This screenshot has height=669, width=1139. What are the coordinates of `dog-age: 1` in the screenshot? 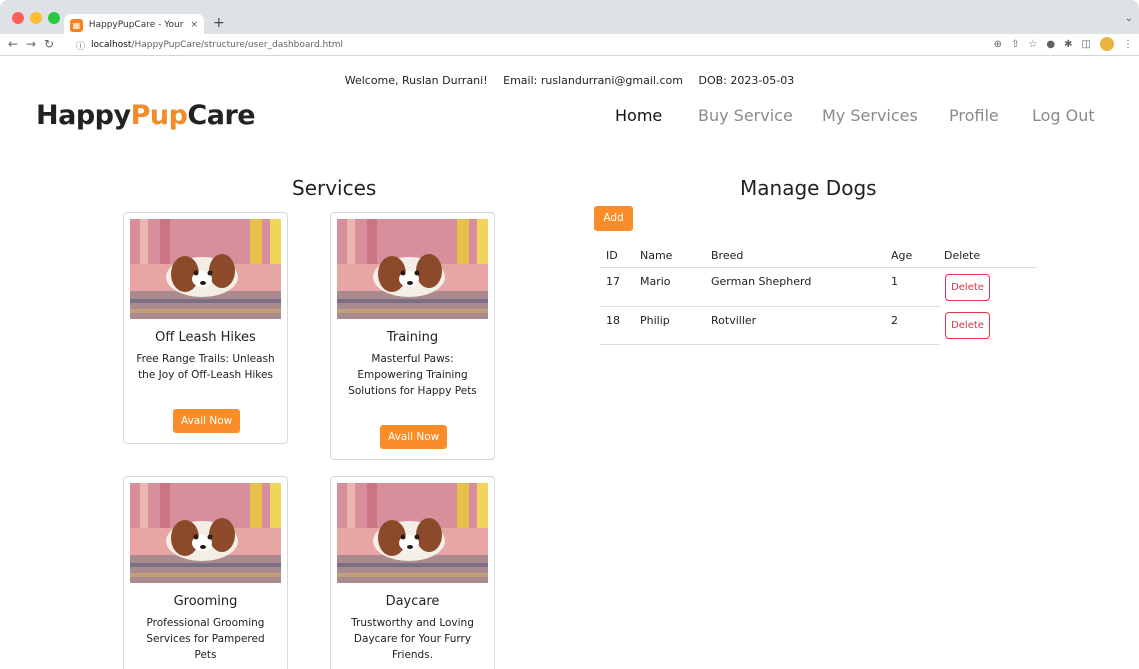 It's located at (894, 281).